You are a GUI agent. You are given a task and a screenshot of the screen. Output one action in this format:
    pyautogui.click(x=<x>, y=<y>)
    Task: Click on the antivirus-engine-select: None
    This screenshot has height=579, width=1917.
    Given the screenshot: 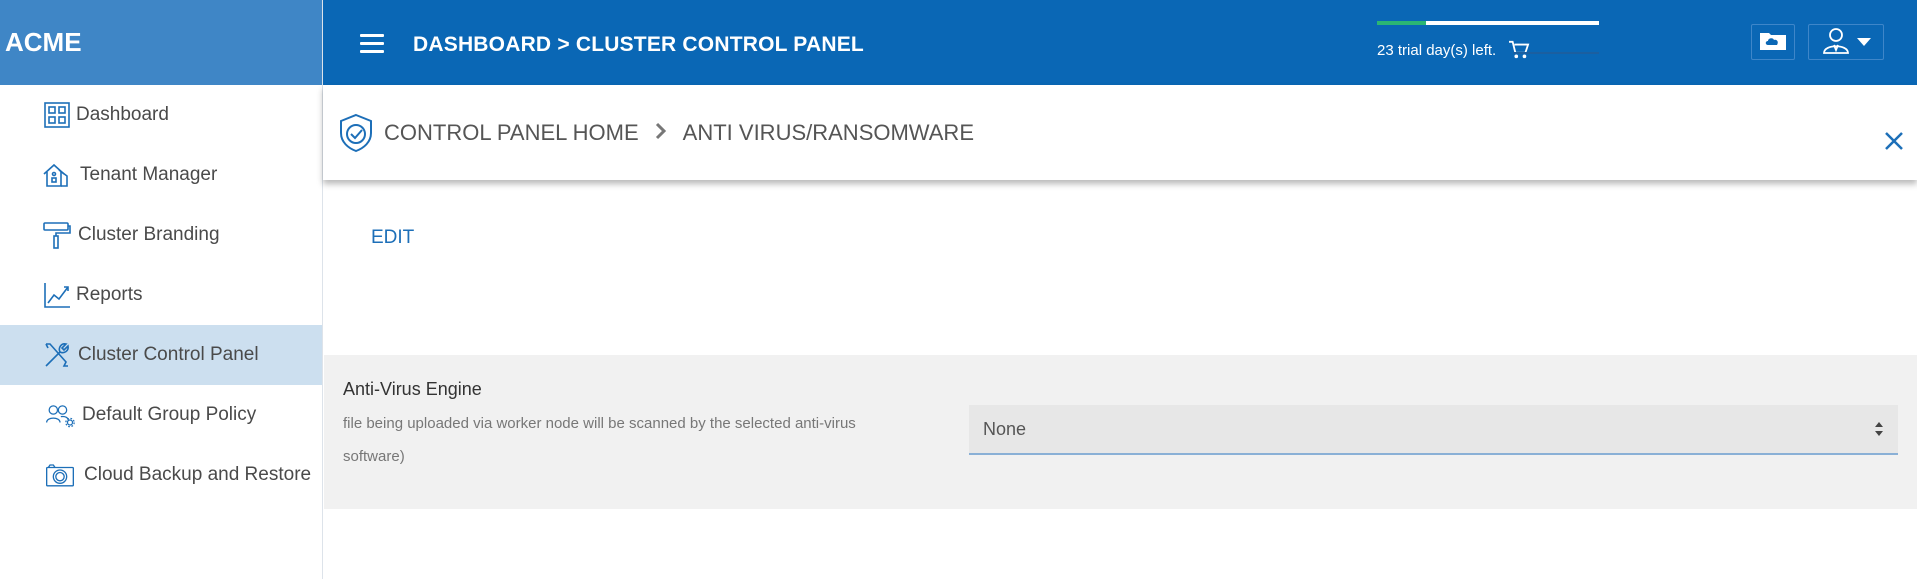 What is the action you would take?
    pyautogui.click(x=1433, y=430)
    